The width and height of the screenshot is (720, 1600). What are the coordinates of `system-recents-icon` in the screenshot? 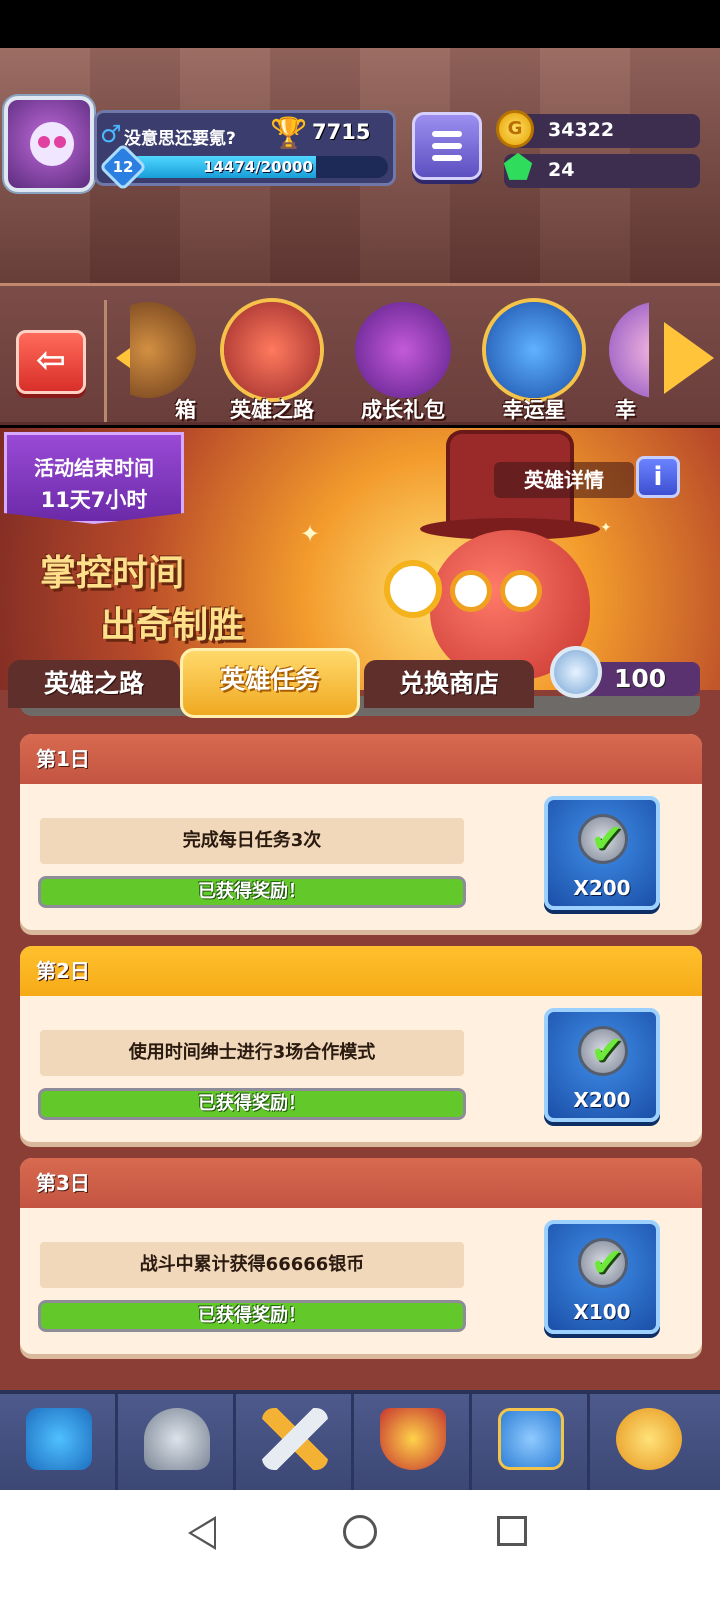 It's located at (512, 1531).